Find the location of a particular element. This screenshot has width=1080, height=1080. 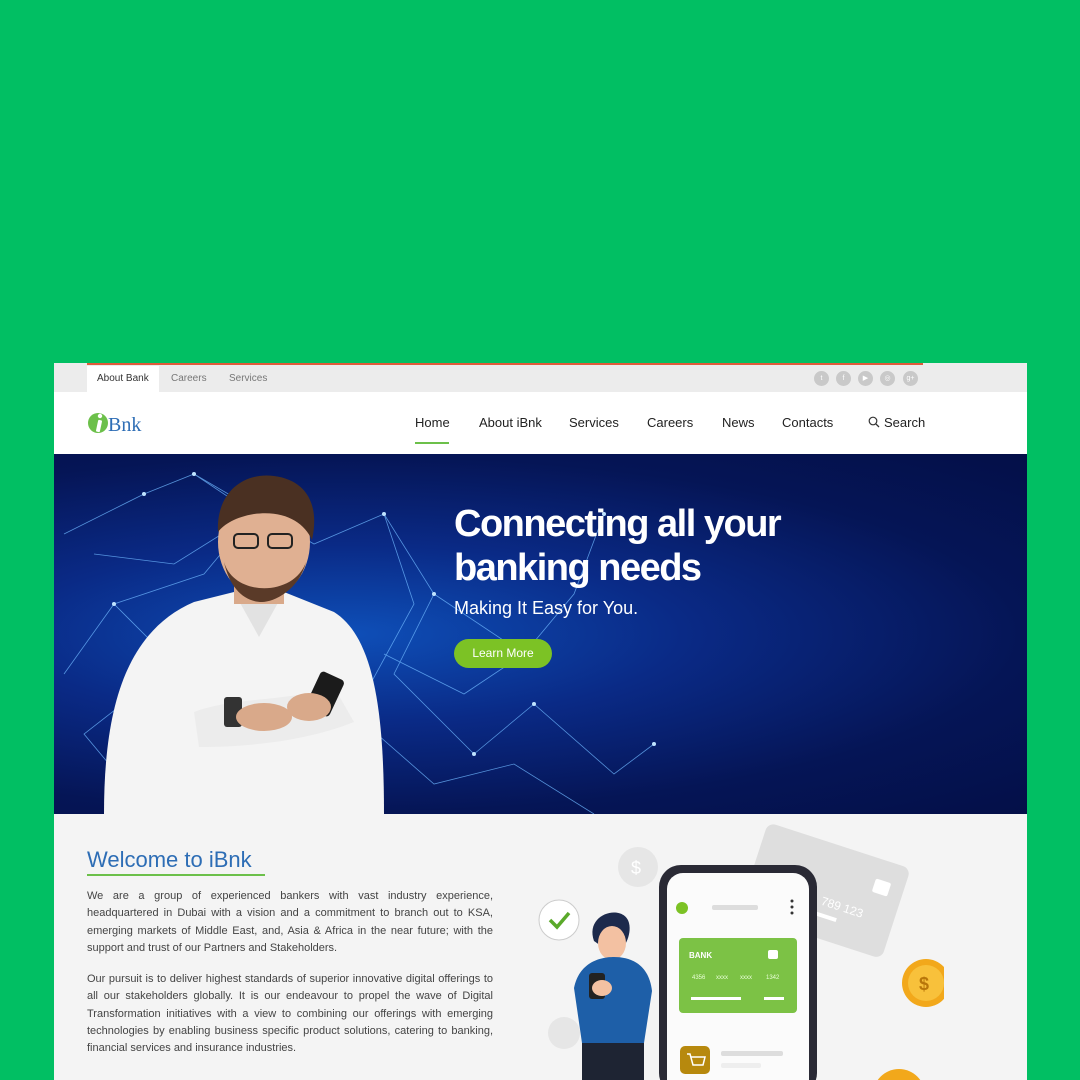

google-plus-icon: g+ is located at coordinates (910, 378).